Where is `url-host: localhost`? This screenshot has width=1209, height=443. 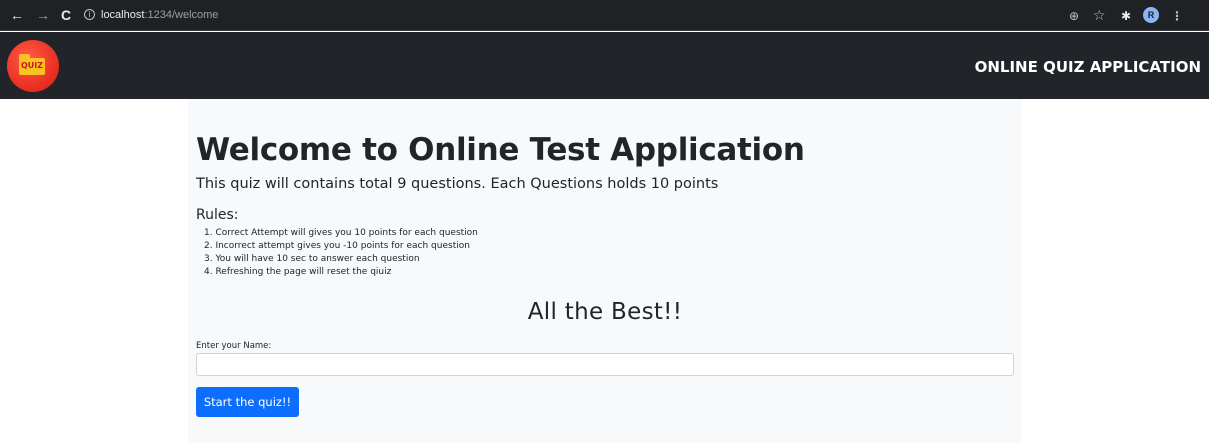
url-host: localhost is located at coordinates (123, 15).